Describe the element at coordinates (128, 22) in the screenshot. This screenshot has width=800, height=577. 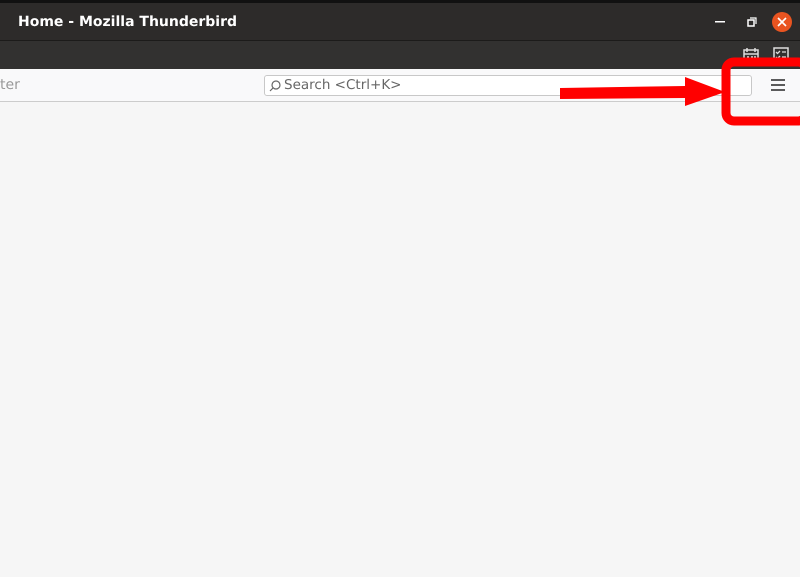
I see `window-title: Home - Mozilla Thunderbird` at that location.